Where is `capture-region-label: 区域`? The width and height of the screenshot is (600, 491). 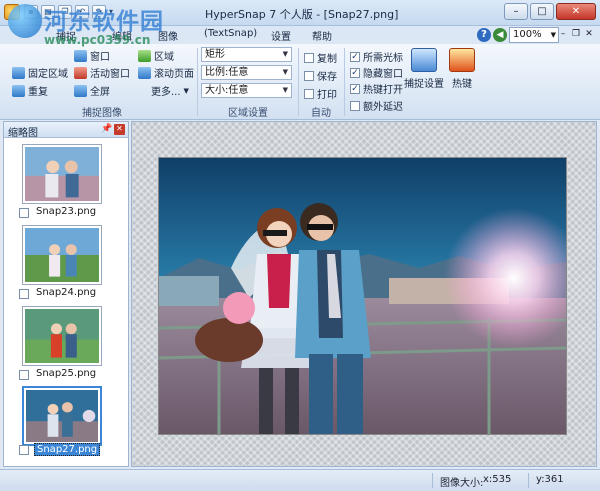 capture-region-label: 区域 is located at coordinates (164, 57).